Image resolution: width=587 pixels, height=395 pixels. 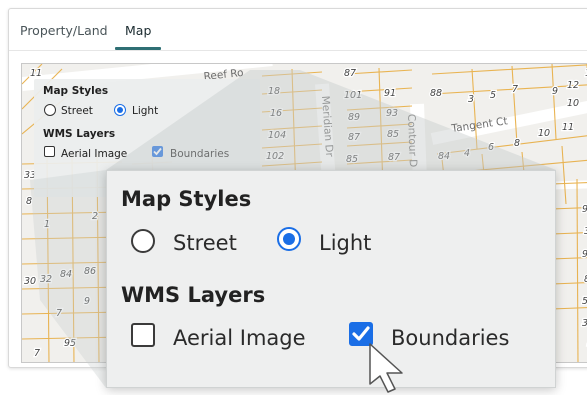 What do you see at coordinates (289, 239) in the screenshot?
I see `light-radio-zoom` at bounding box center [289, 239].